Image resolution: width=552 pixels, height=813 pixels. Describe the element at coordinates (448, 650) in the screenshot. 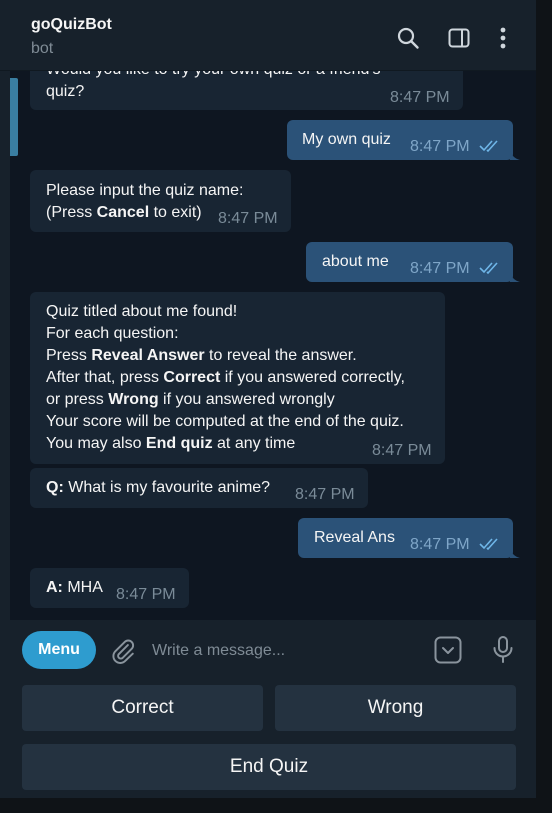

I see `emoji-icon` at that location.